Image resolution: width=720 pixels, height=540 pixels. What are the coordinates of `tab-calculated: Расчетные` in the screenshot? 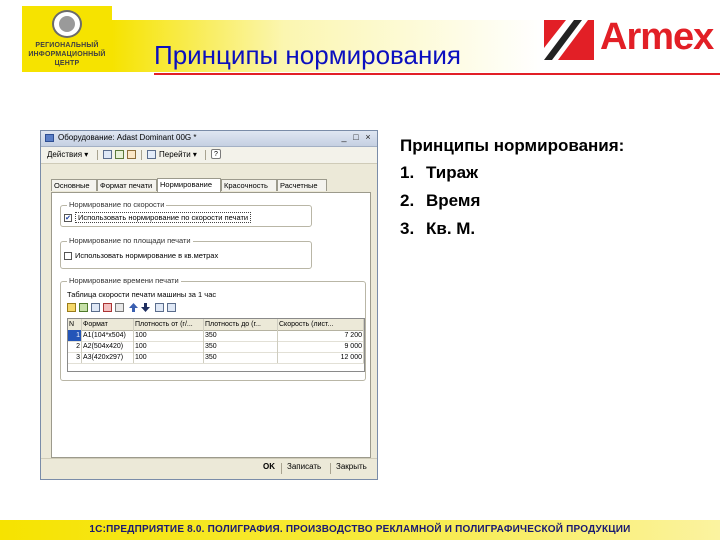 It's located at (302, 185).